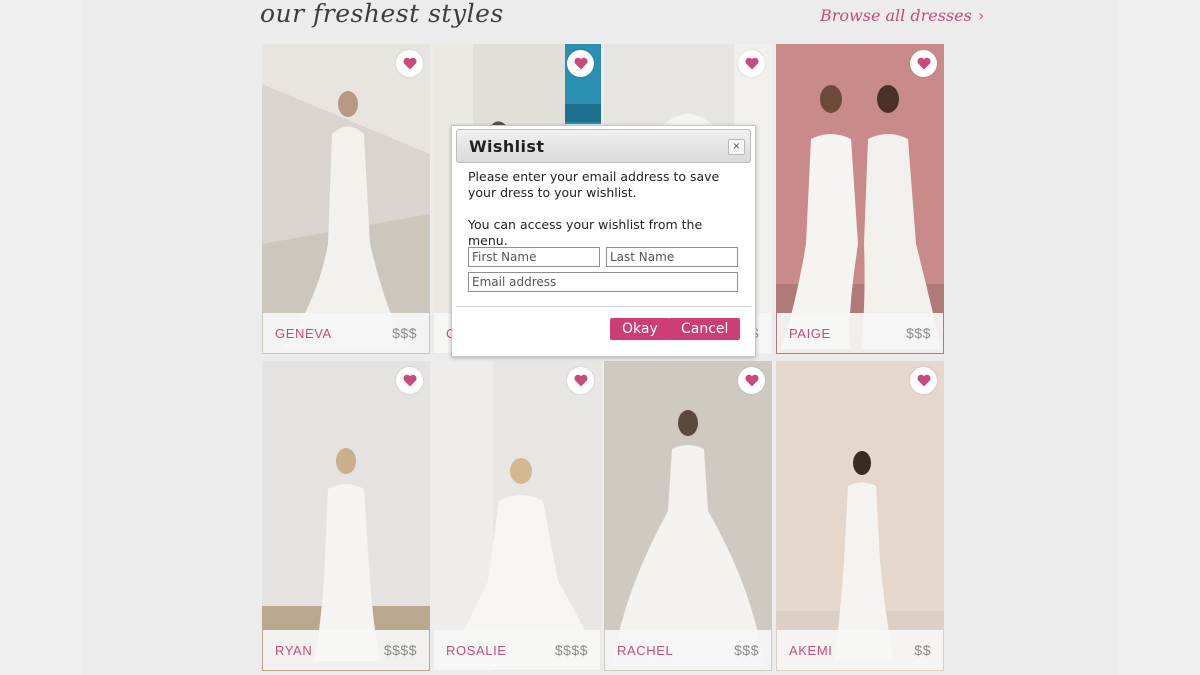 This screenshot has height=675, width=1200. Describe the element at coordinates (517, 650) in the screenshot. I see `dress-caption: ROSALIE $$$$` at that location.